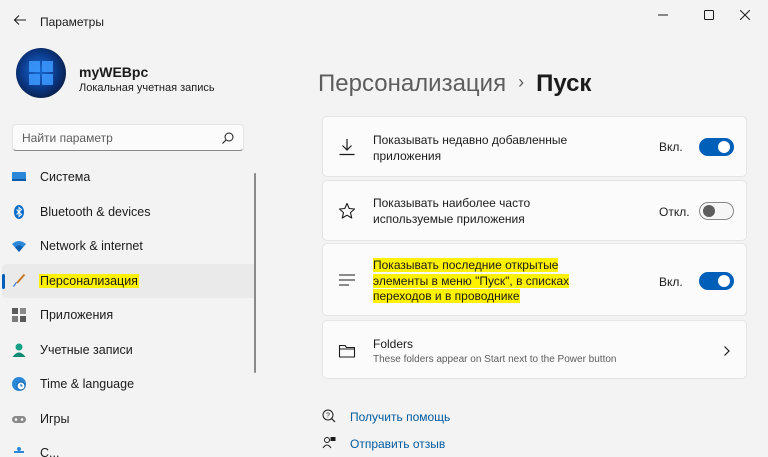 The width and height of the screenshot is (768, 457). I want to click on breadcrumb: Персонализация › Пуск, so click(454, 84).